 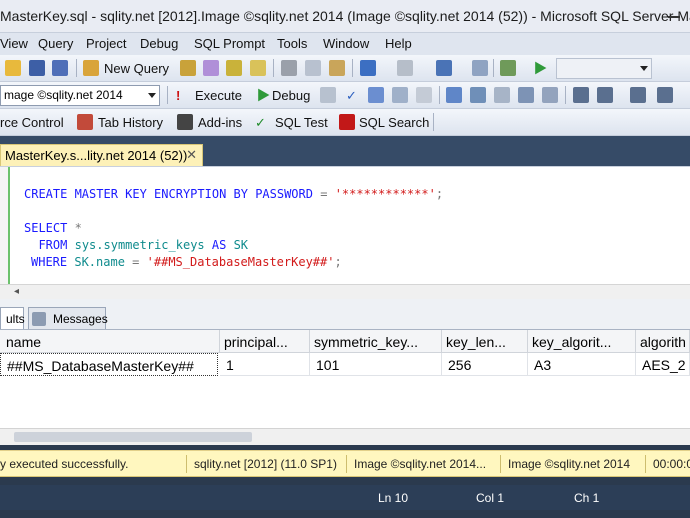 What do you see at coordinates (14, 43) in the screenshot?
I see `menu-view: View` at bounding box center [14, 43].